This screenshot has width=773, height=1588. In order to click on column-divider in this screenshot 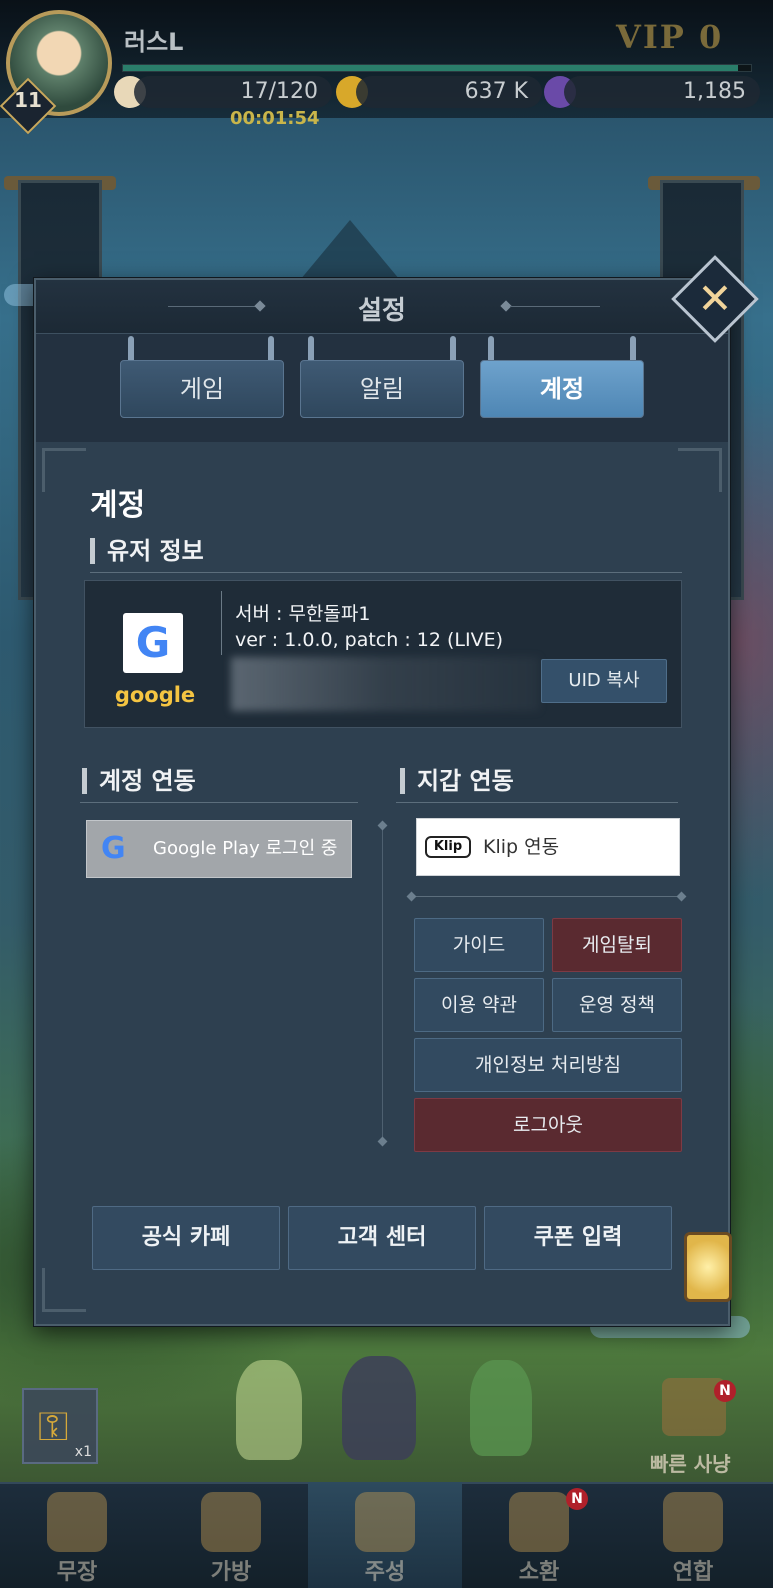, I will do `click(382, 984)`.